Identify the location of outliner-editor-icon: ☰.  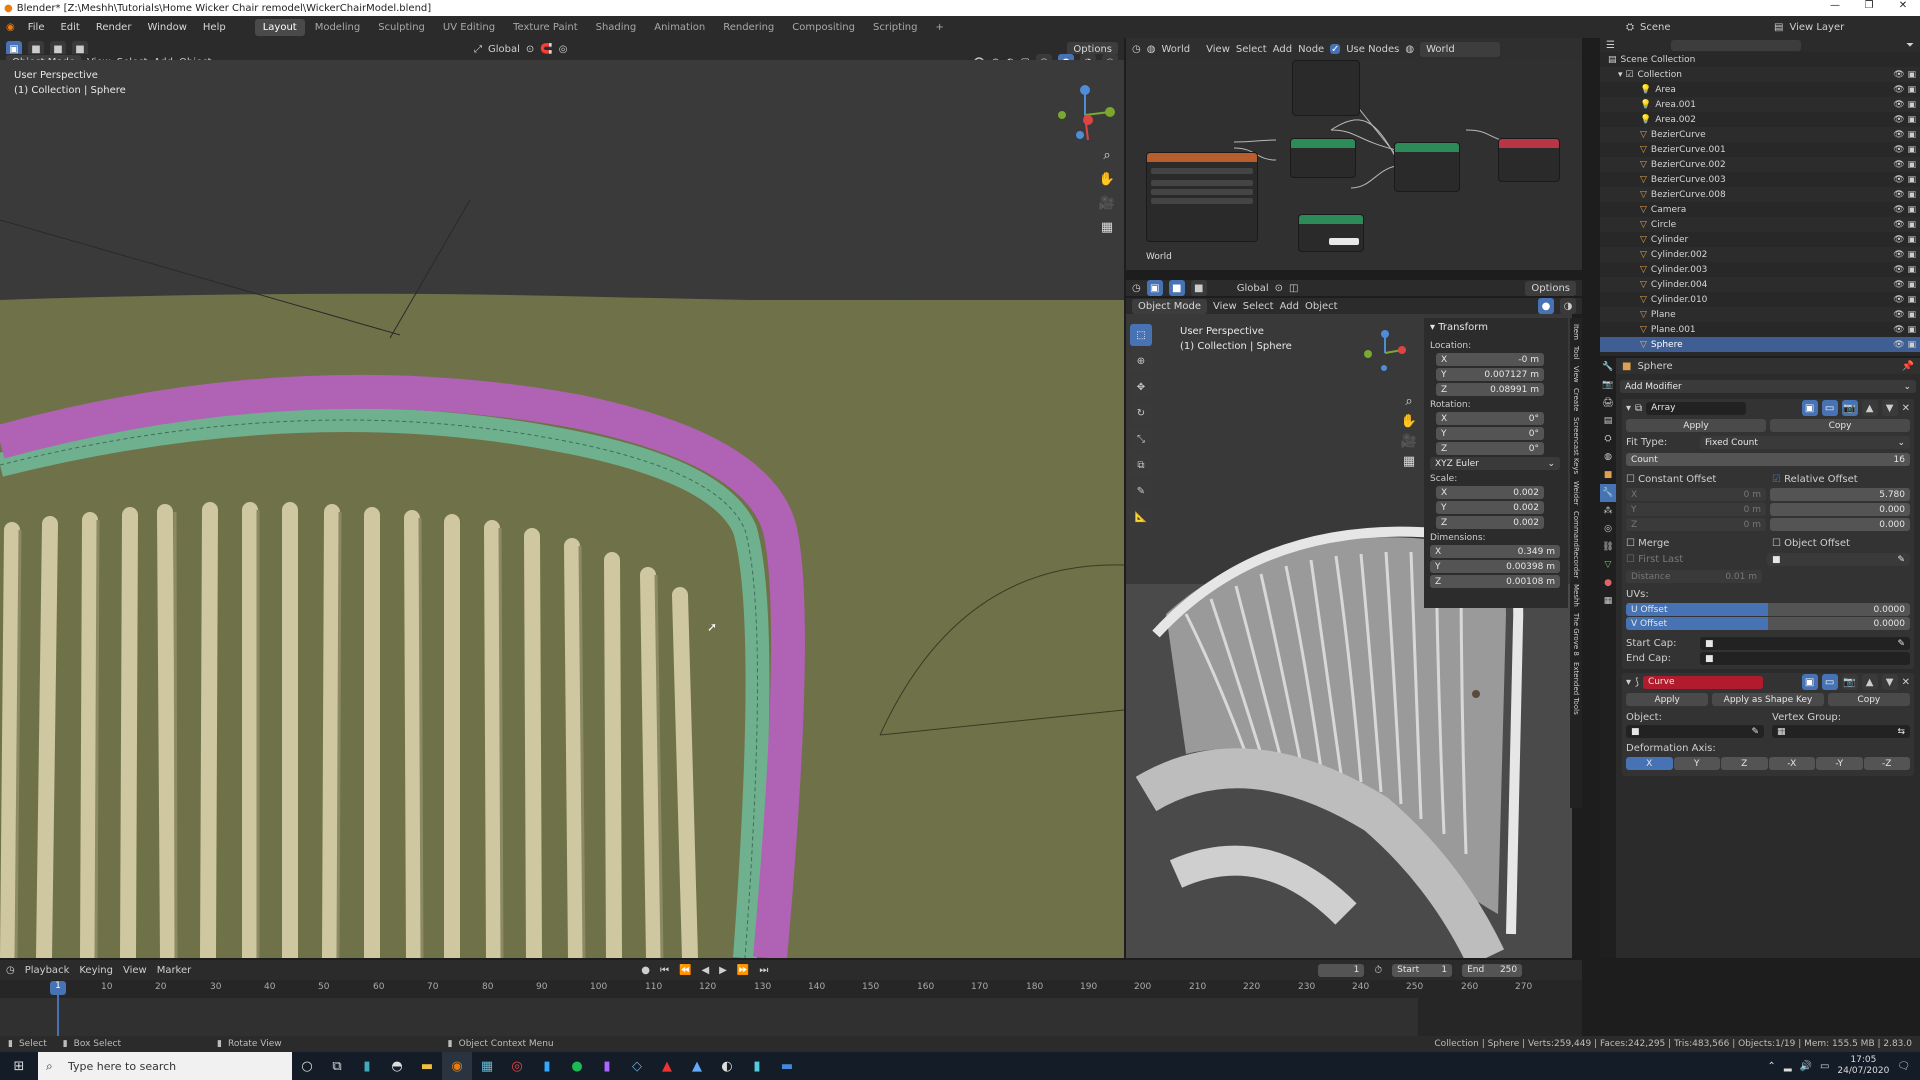
(1610, 45).